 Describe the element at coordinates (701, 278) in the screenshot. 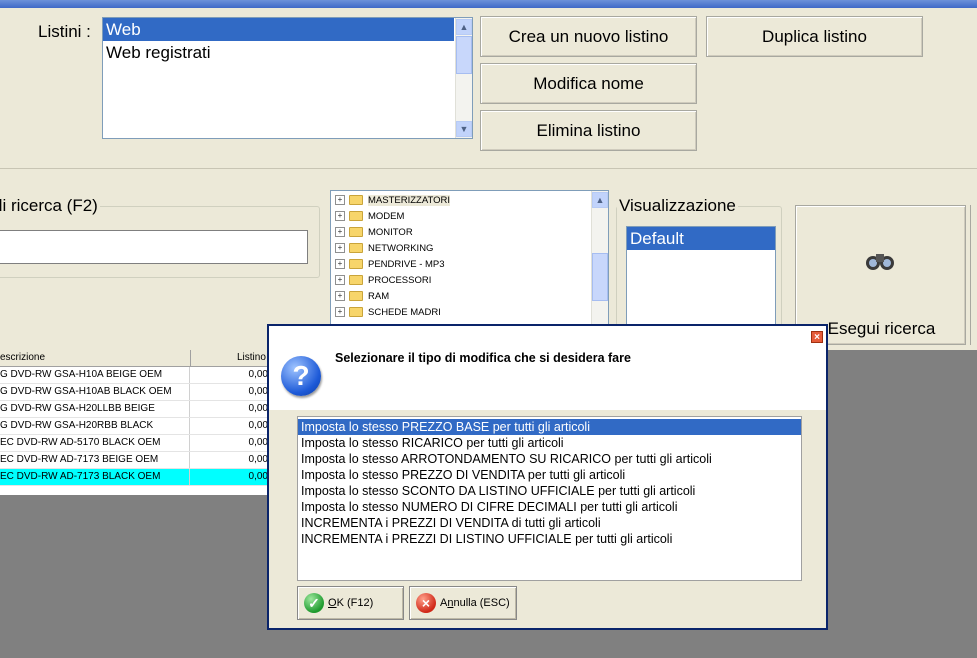

I see `visualizzazione-listbox: Default` at that location.